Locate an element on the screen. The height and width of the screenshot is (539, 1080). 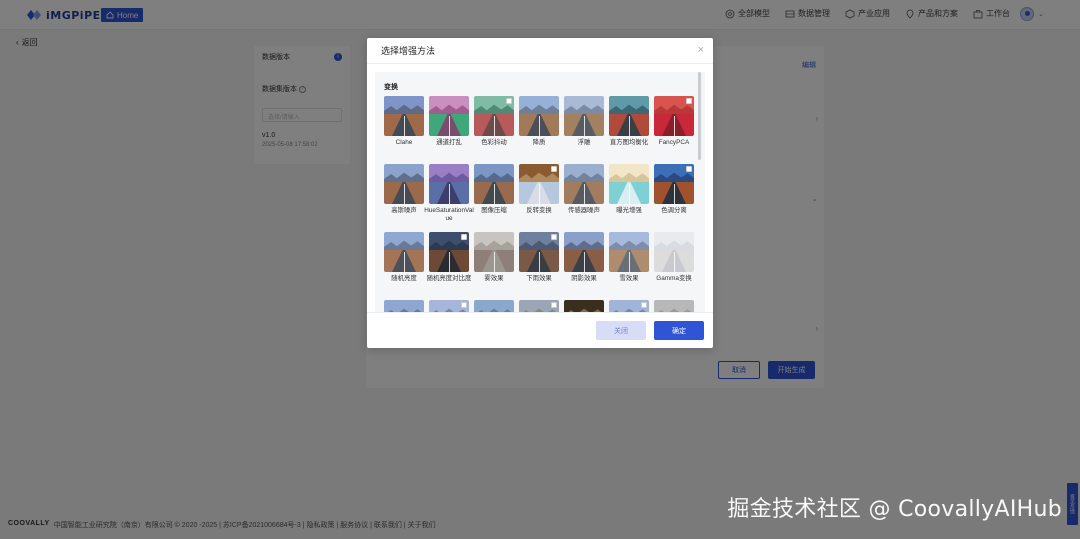
section-title: 变换 is located at coordinates (391, 87).